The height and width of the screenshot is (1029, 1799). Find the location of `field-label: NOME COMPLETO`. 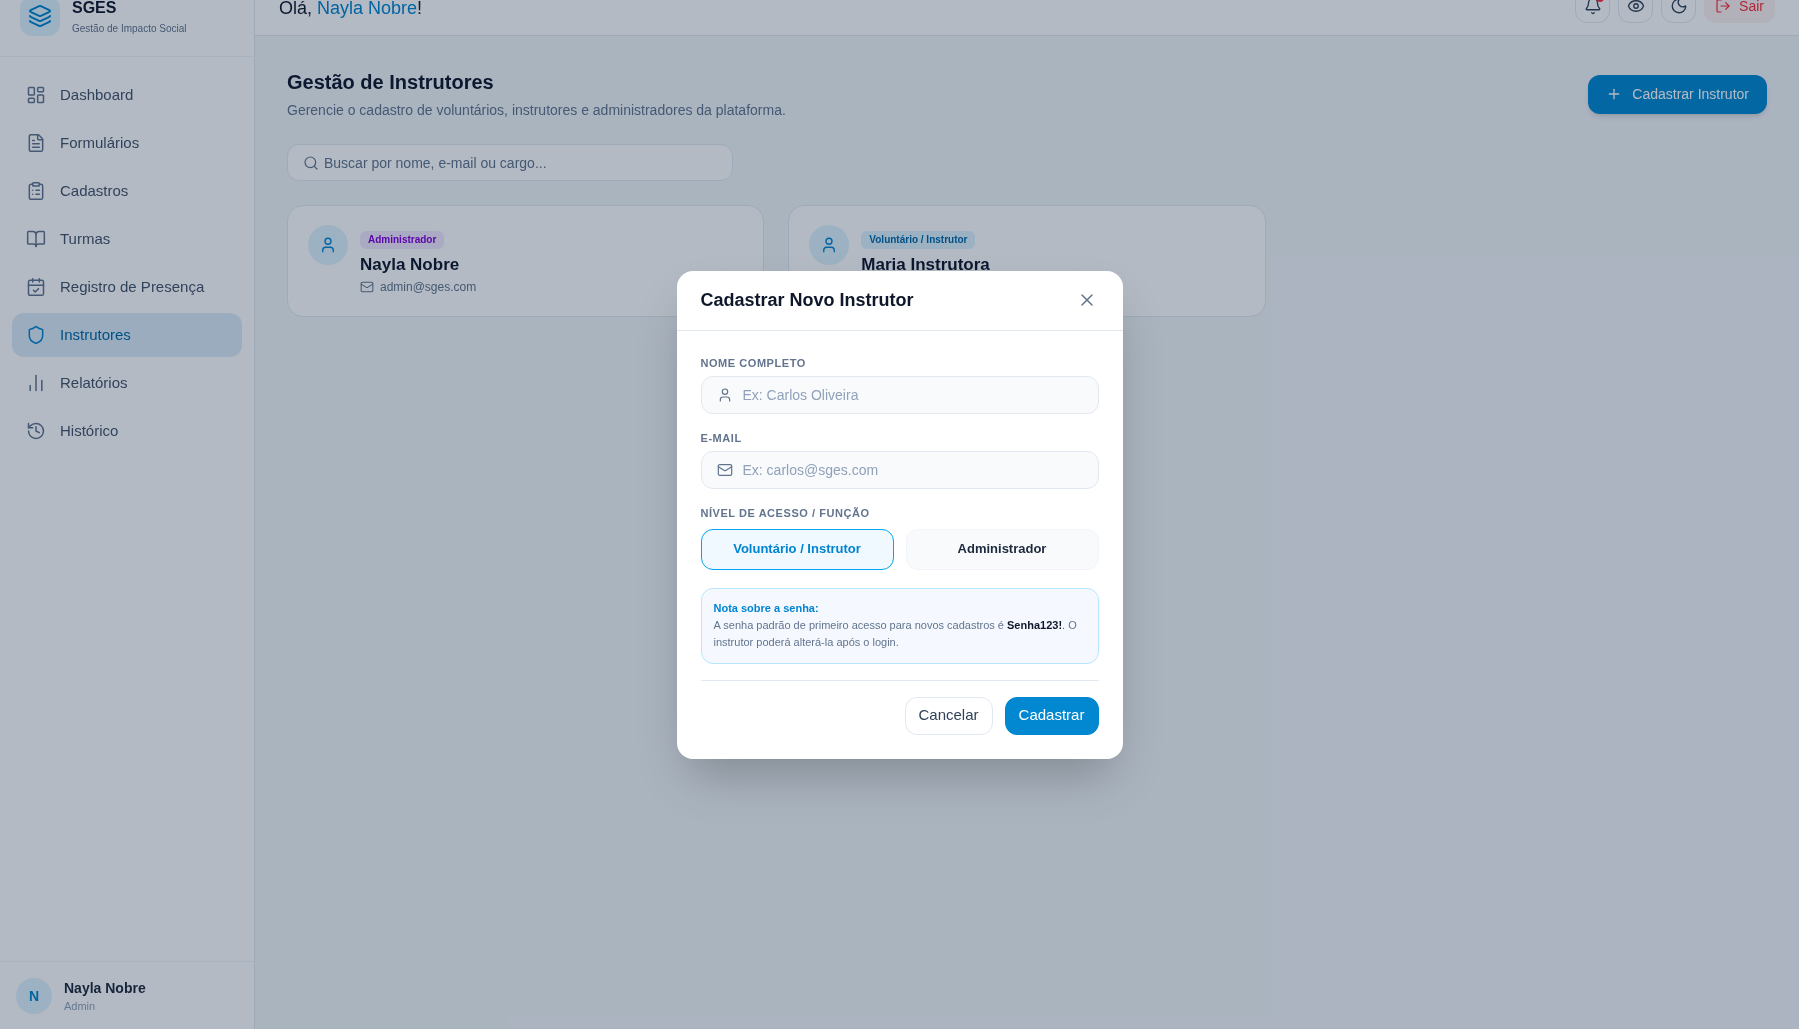

field-label: NOME COMPLETO is located at coordinates (753, 363).